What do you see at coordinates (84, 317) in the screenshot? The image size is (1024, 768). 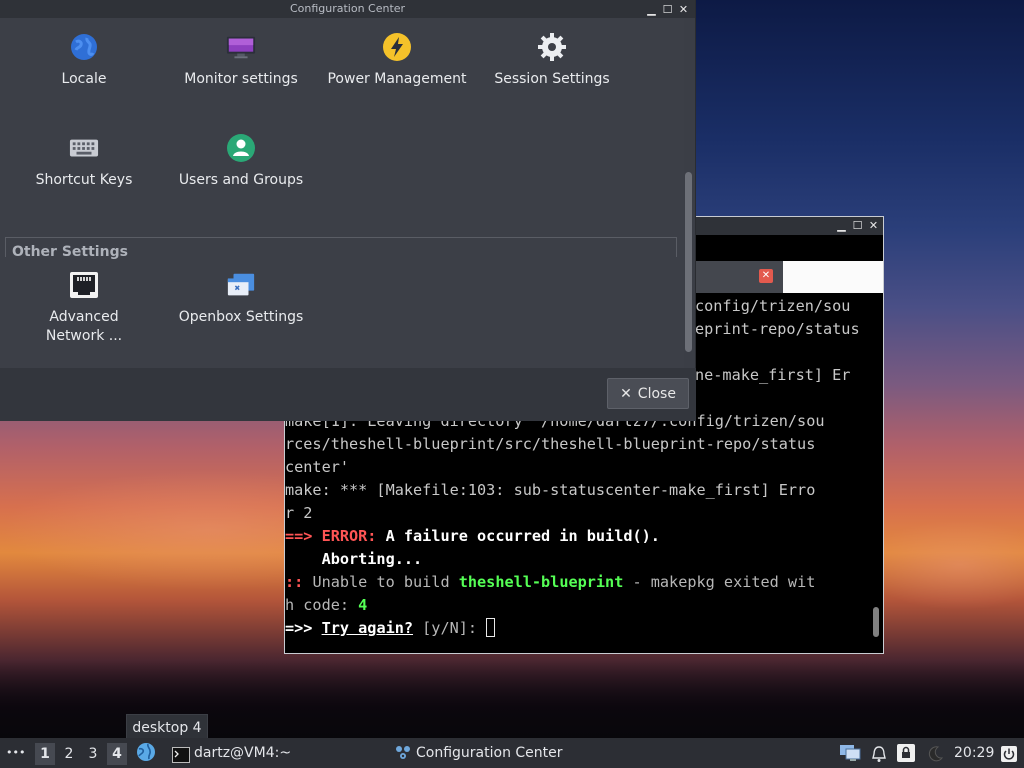 I see `item-label-line1: Advanced` at bounding box center [84, 317].